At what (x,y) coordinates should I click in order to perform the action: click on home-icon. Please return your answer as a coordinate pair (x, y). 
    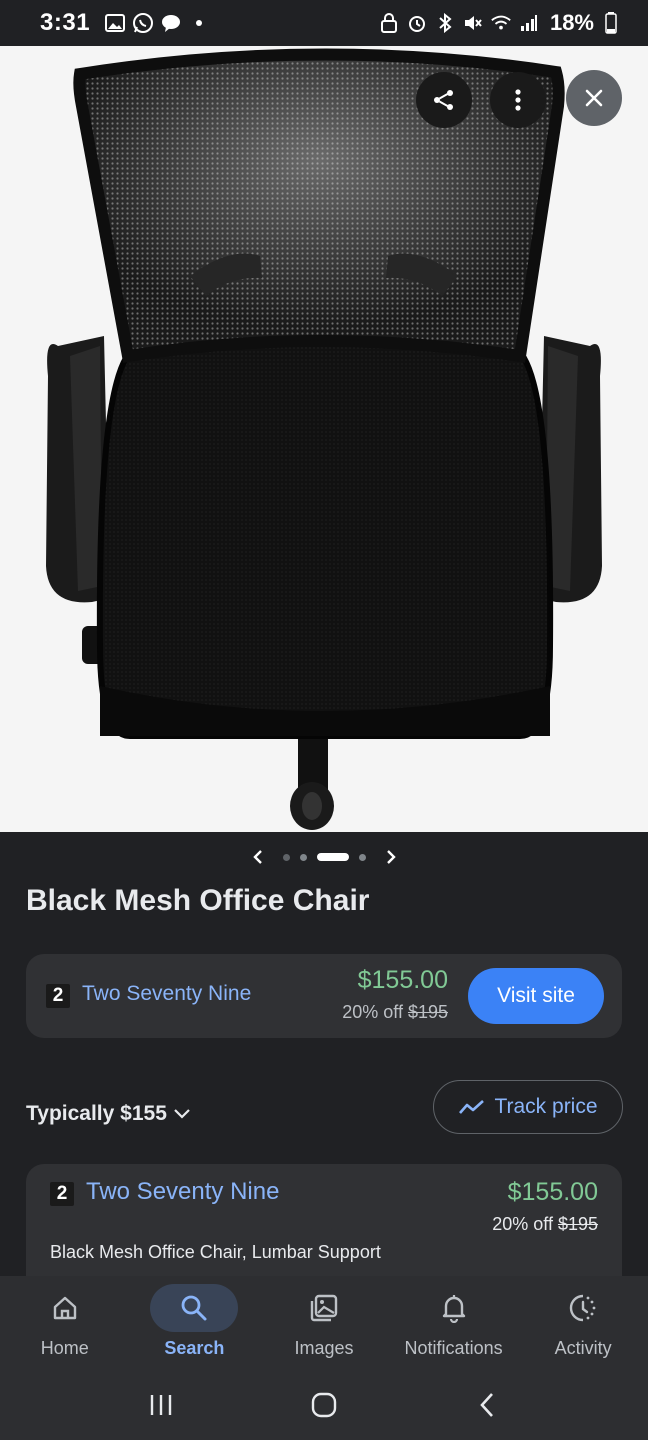
    Looking at the image, I should click on (64, 1308).